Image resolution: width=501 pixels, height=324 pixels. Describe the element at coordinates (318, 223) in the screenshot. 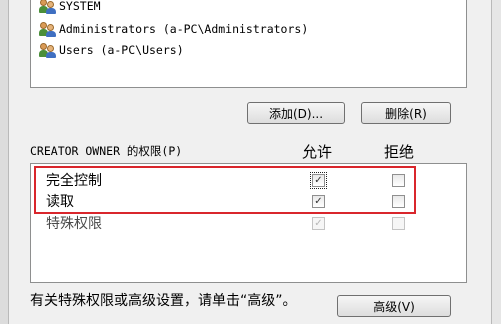

I see `allow-checkbox: ✓` at that location.